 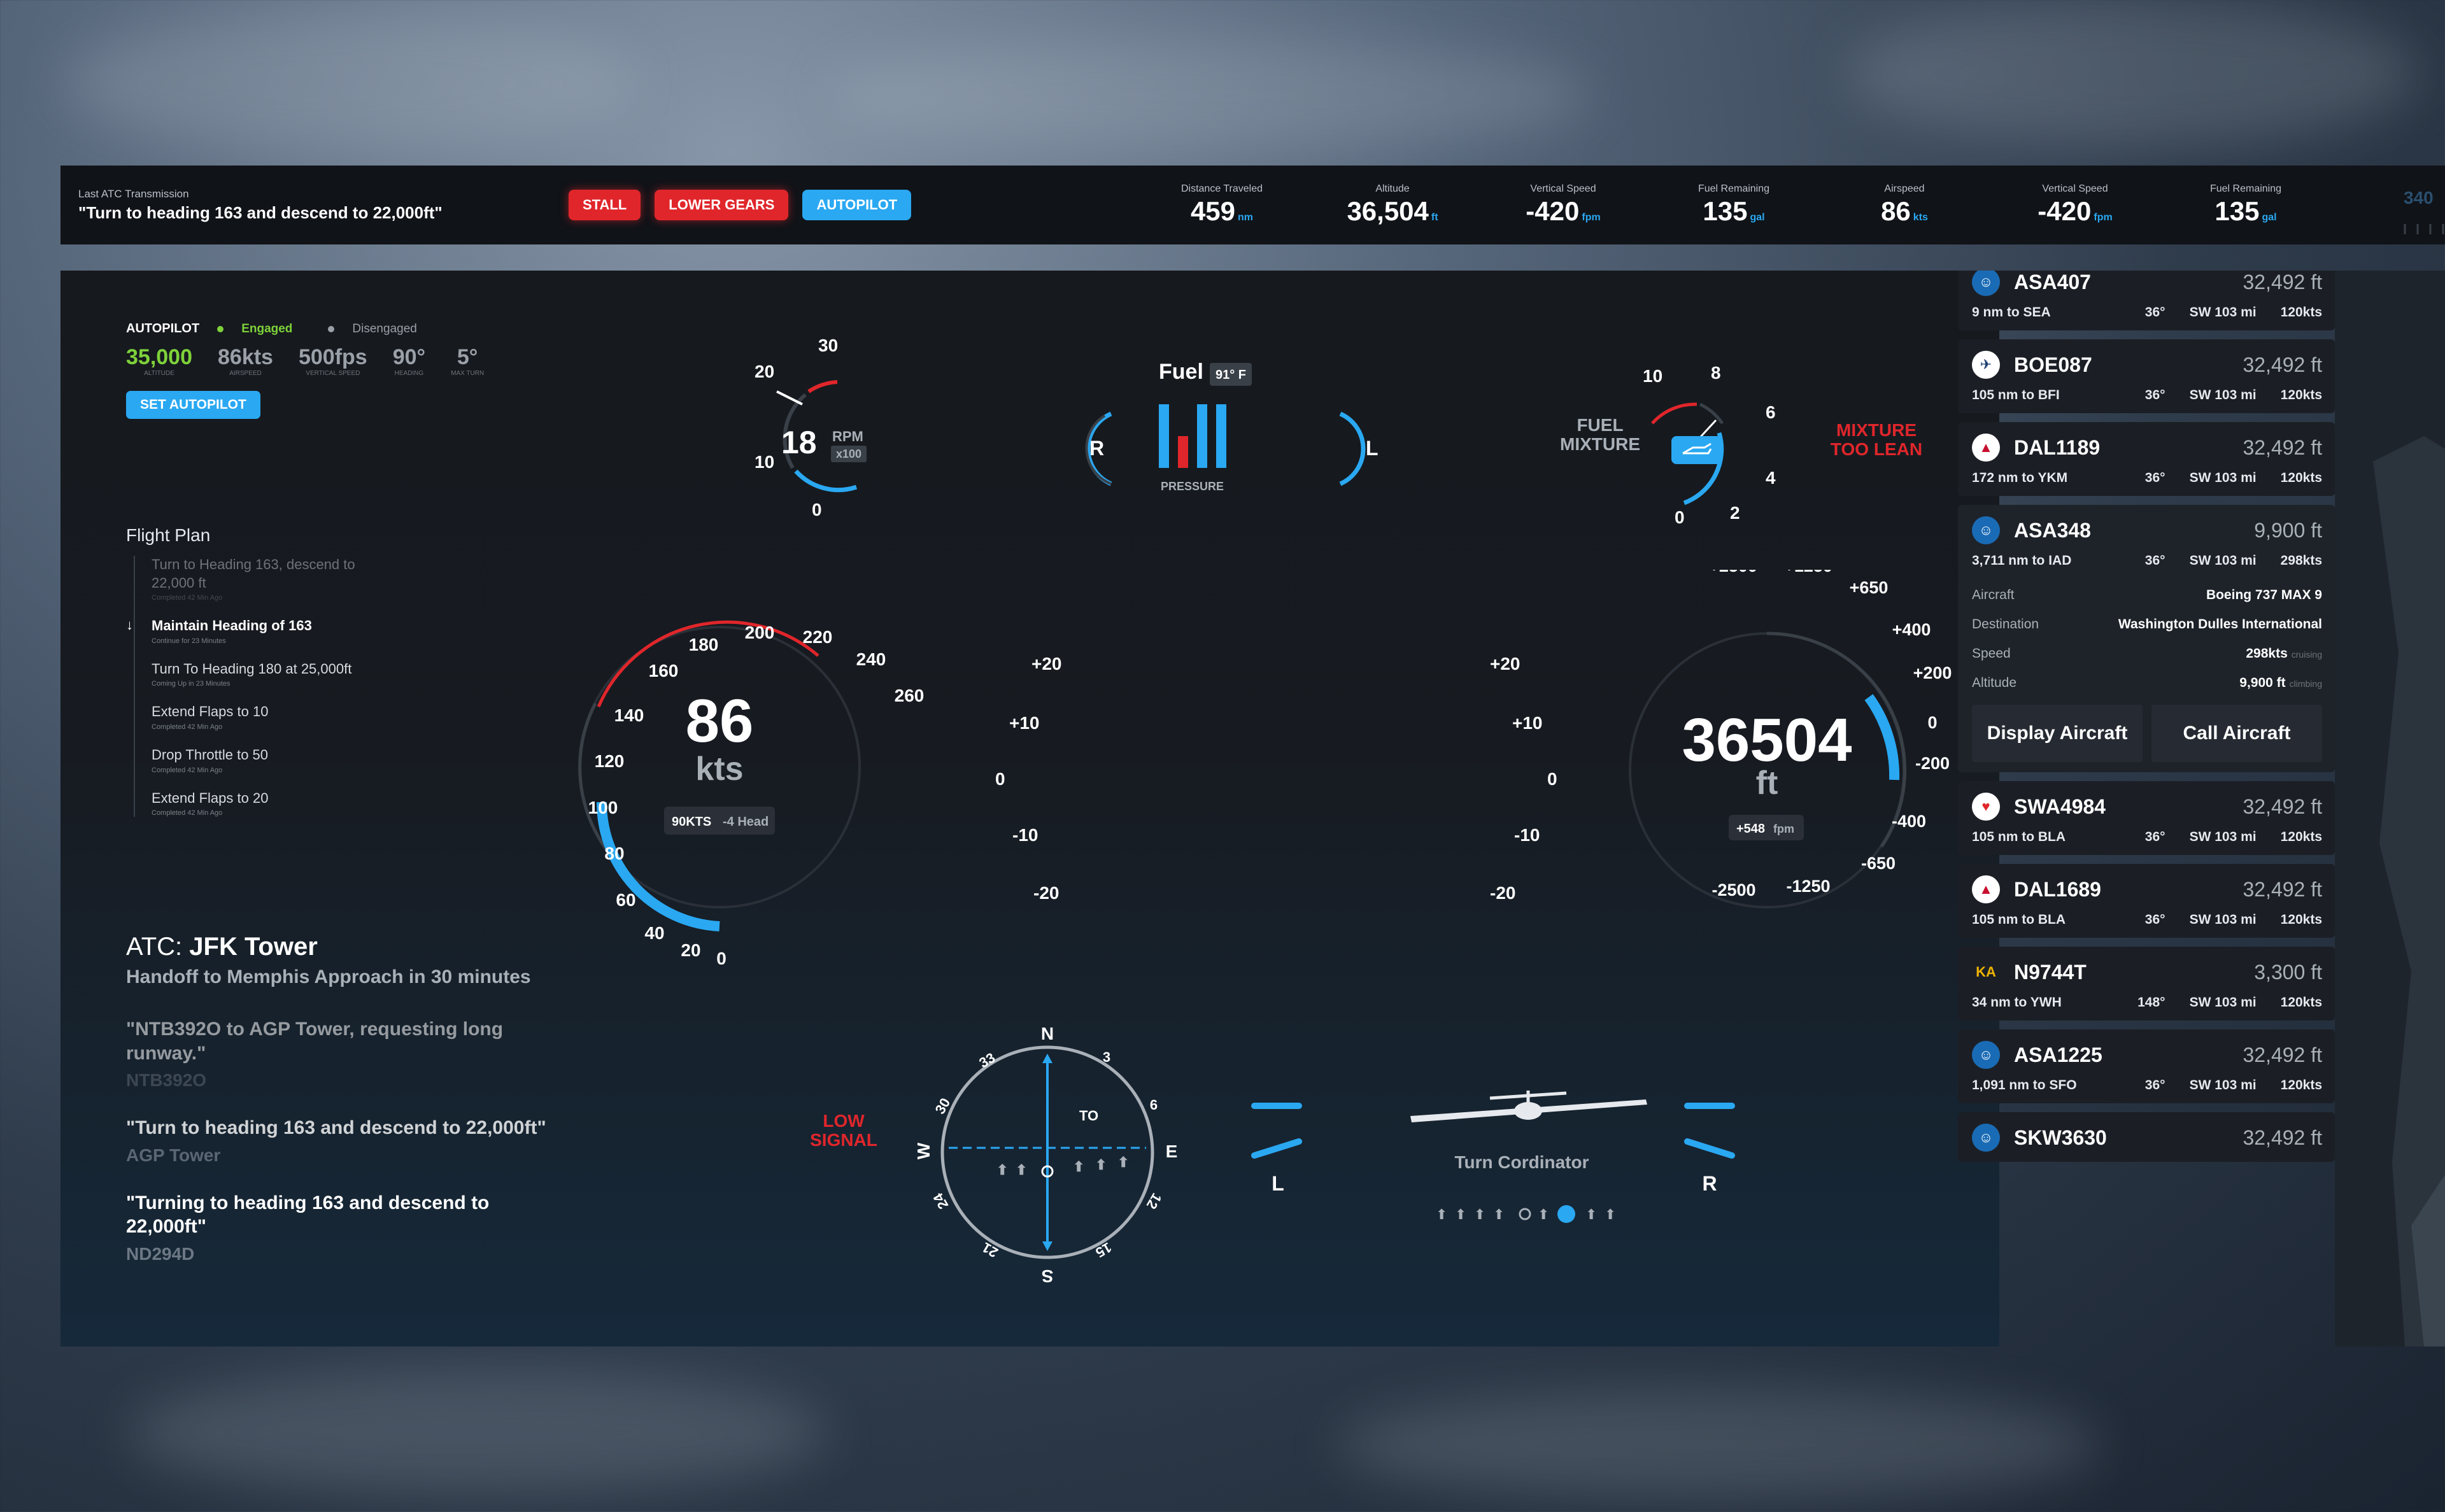 I want to click on stall-alert-button: STALL, so click(x=605, y=205).